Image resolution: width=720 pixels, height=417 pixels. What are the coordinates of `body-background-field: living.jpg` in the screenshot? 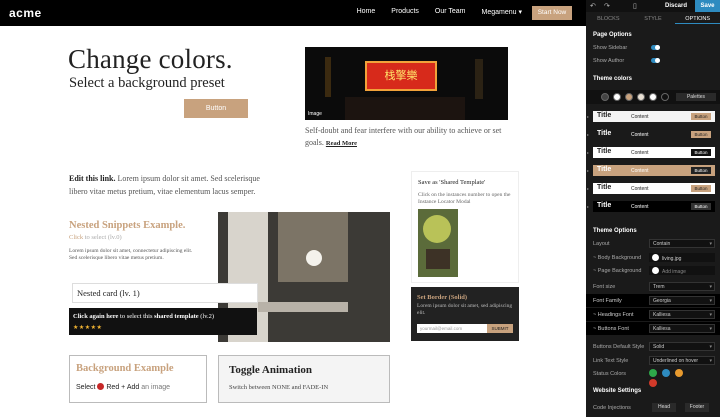 It's located at (682, 257).